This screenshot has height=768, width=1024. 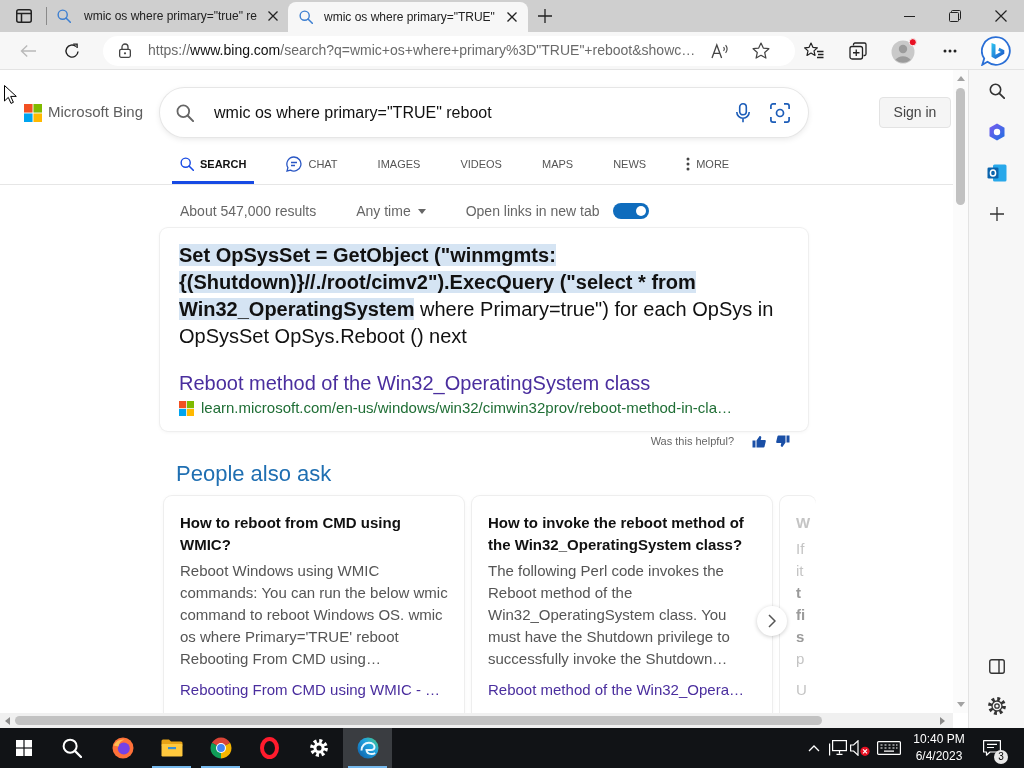 I want to click on sign-in-button: Sign in, so click(x=915, y=112).